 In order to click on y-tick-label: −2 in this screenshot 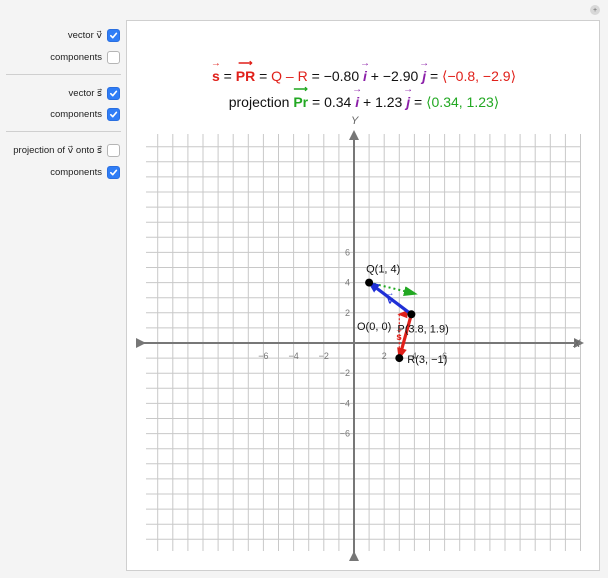, I will do `click(345, 373)`.